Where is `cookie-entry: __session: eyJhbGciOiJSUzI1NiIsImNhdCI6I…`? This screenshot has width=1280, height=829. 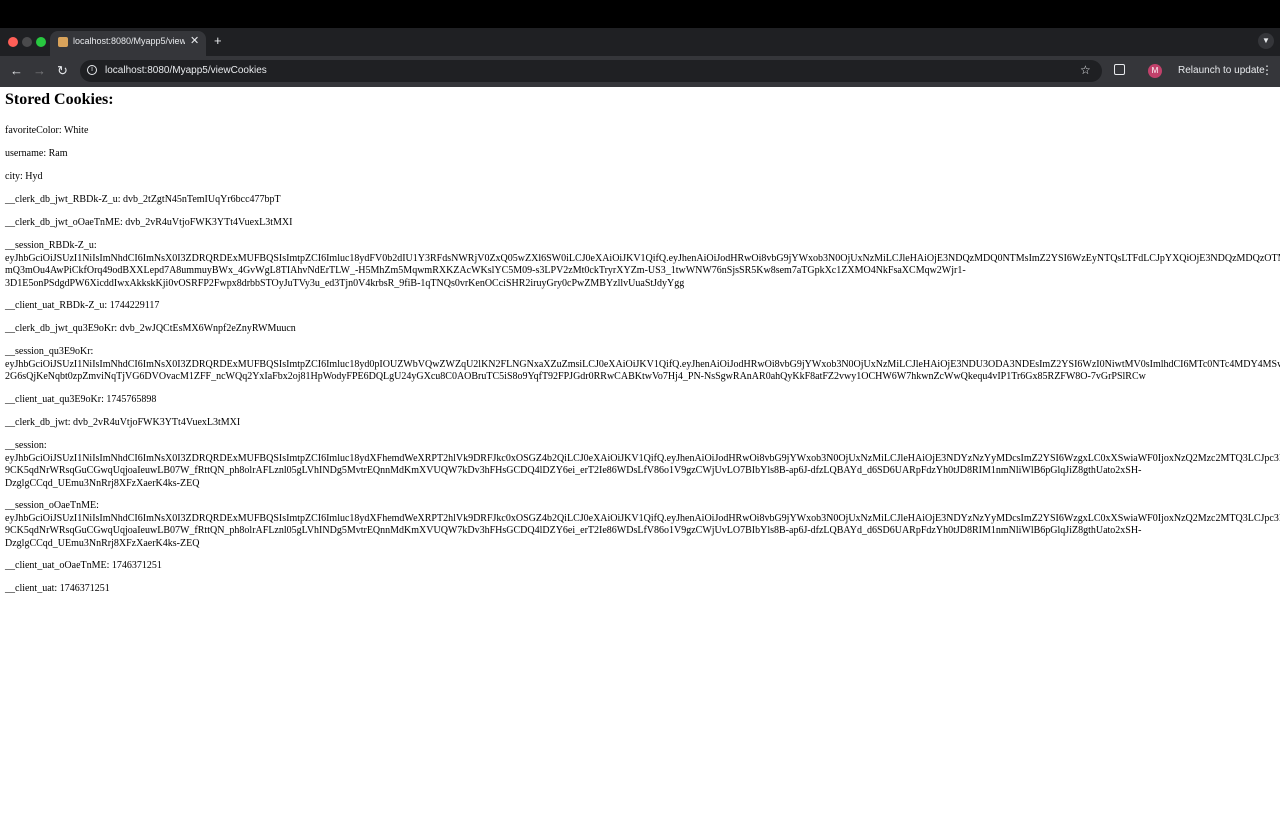 cookie-entry: __session: eyJhbGciOiJSUzI1NiIsImNhdCI6I… is located at coordinates (642, 464).